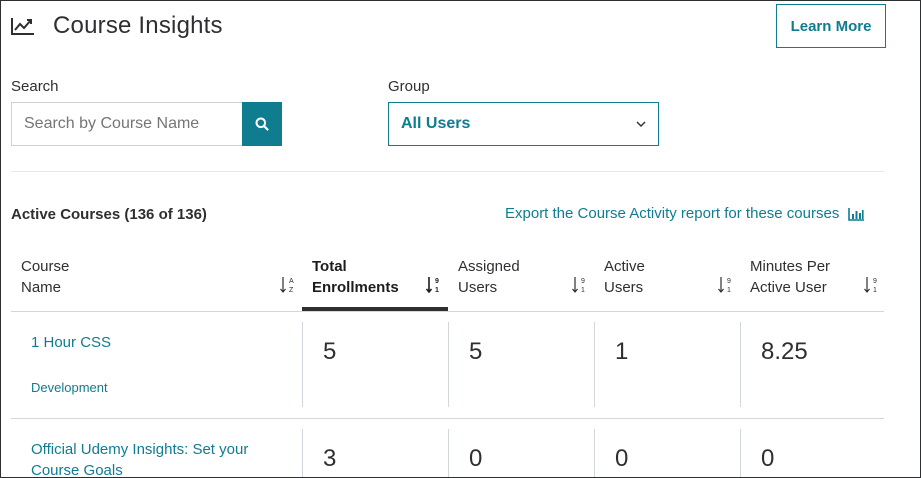 The height and width of the screenshot is (478, 921). I want to click on bar-chart-icon, so click(856, 214).